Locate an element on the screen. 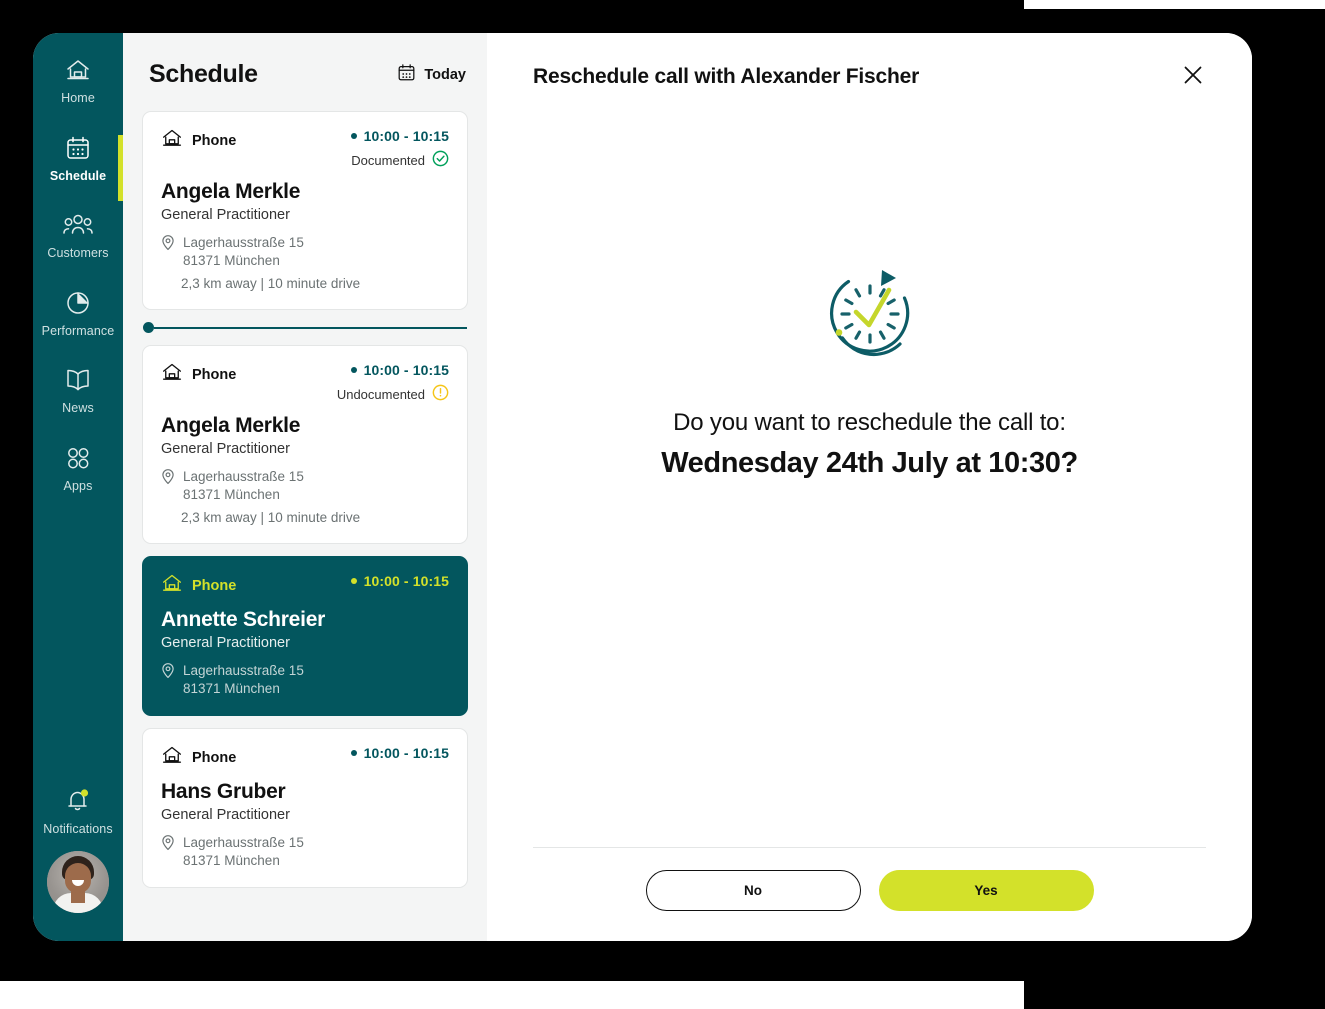 This screenshot has width=1325, height=1009. sidebar-item-label: Customers is located at coordinates (78, 253).